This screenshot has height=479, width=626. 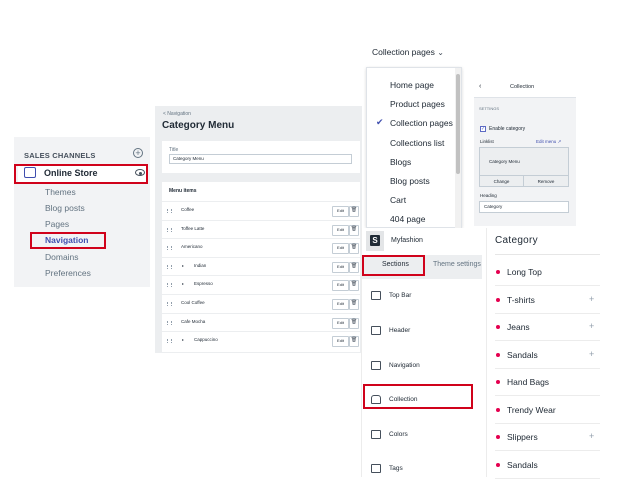 What do you see at coordinates (68, 240) in the screenshot?
I see `highlight-navigation` at bounding box center [68, 240].